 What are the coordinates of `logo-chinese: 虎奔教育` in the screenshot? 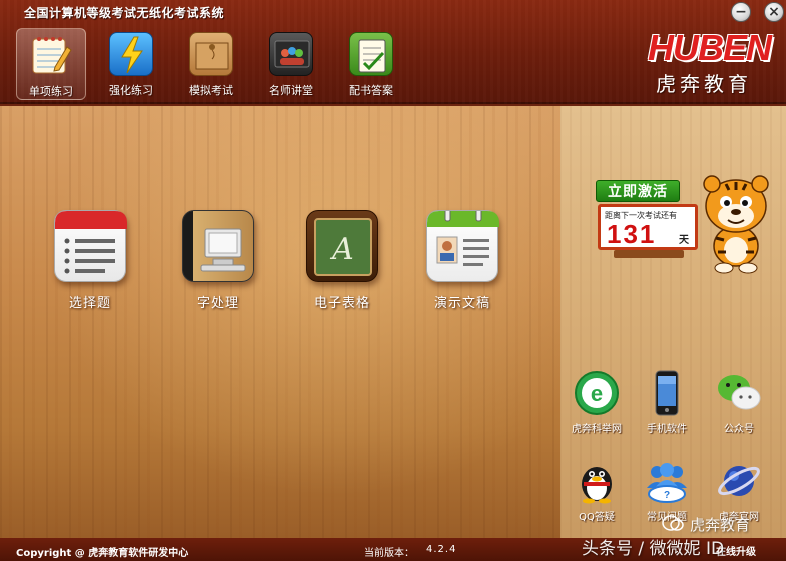 It's located at (704, 84).